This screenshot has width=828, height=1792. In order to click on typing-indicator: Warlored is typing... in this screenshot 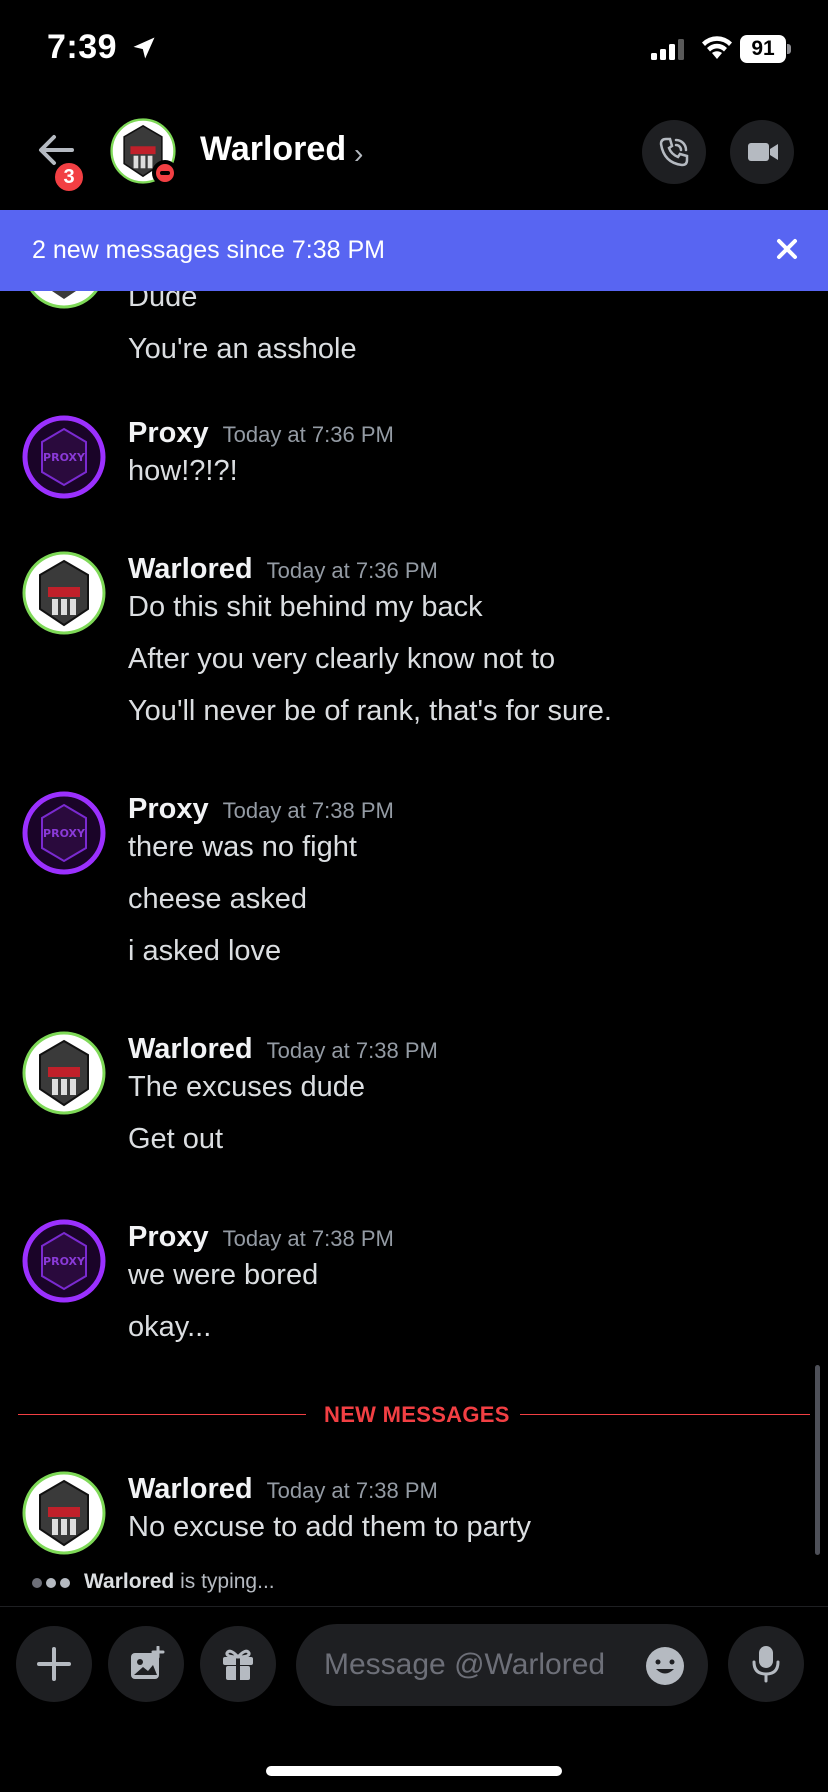, I will do `click(153, 1582)`.